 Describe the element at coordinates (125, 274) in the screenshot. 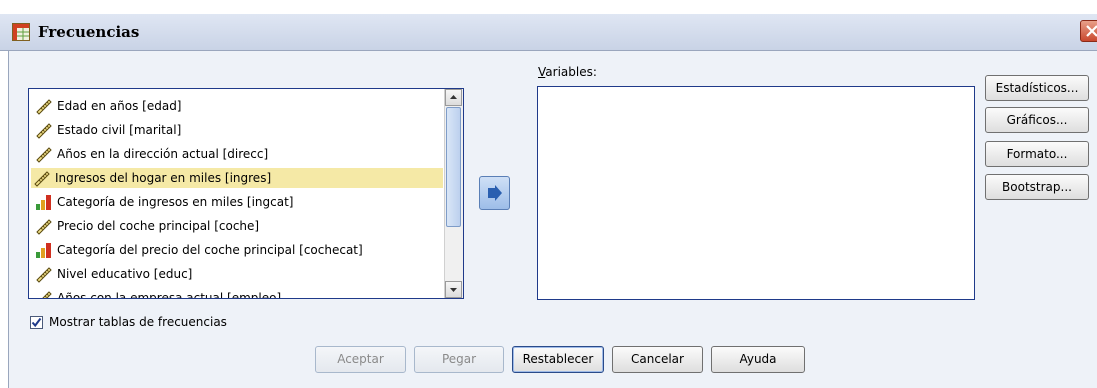

I see `list-item-label: Nivel educativo [educ]` at that location.